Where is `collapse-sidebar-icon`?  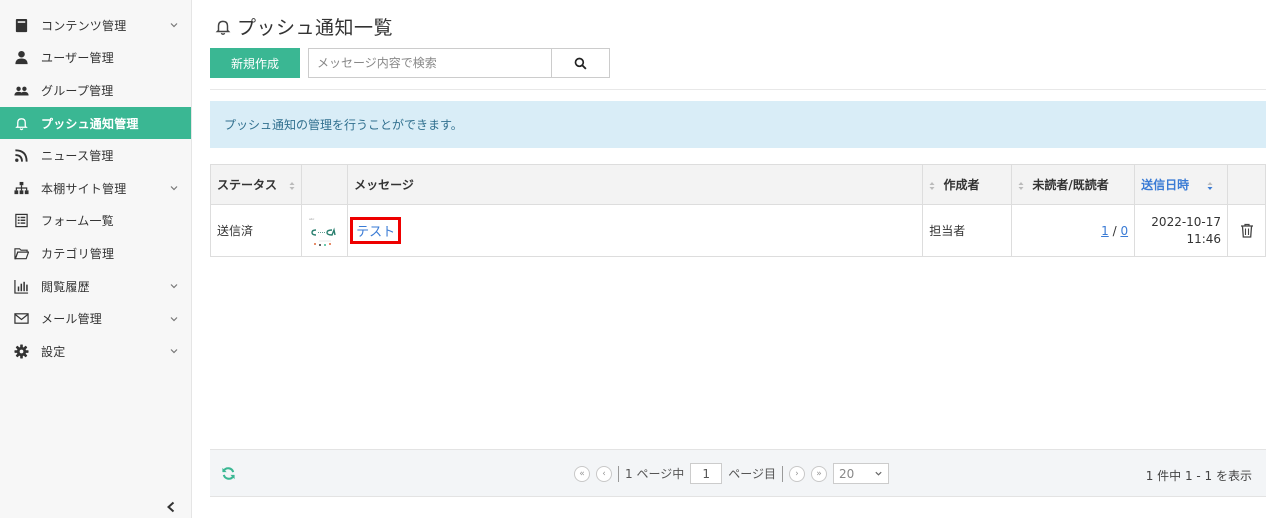 collapse-sidebar-icon is located at coordinates (171, 507).